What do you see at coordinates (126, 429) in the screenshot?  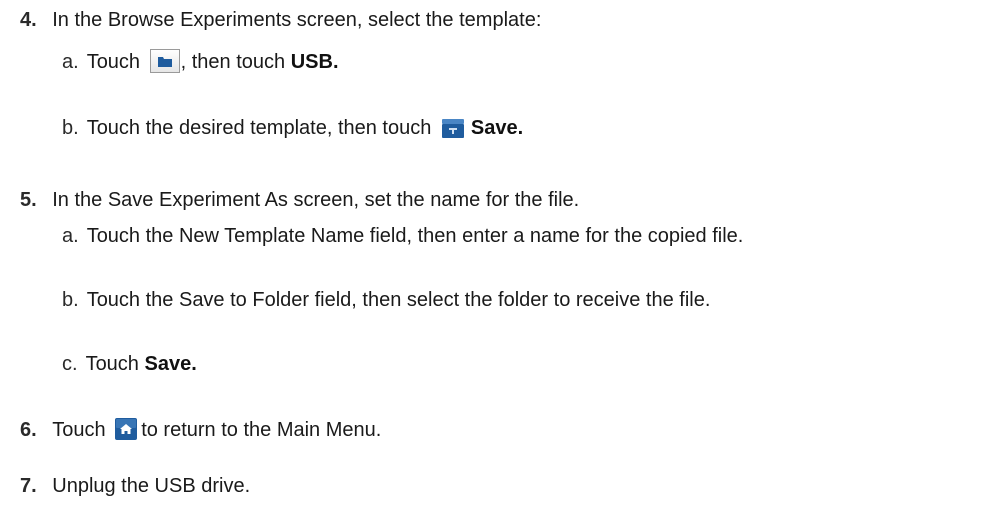 I see `home-icon` at bounding box center [126, 429].